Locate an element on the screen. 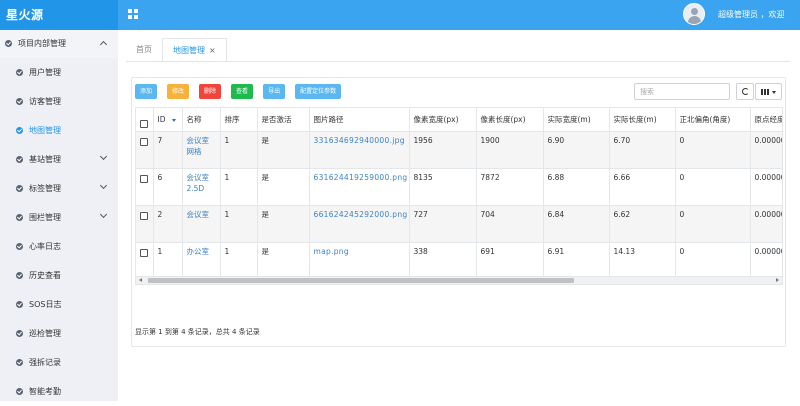 The image size is (800, 406). sidebar-item: 围栏管理 is located at coordinates (59, 217).